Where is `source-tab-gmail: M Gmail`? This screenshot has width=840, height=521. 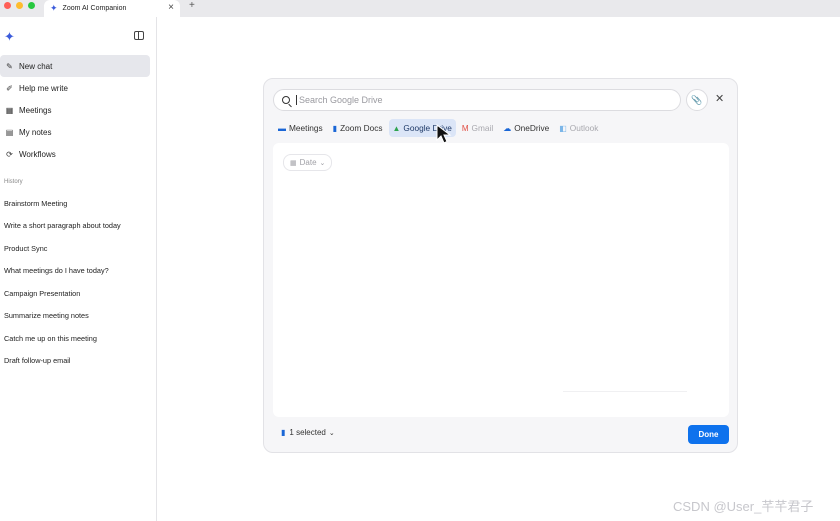 source-tab-gmail: M Gmail is located at coordinates (477, 128).